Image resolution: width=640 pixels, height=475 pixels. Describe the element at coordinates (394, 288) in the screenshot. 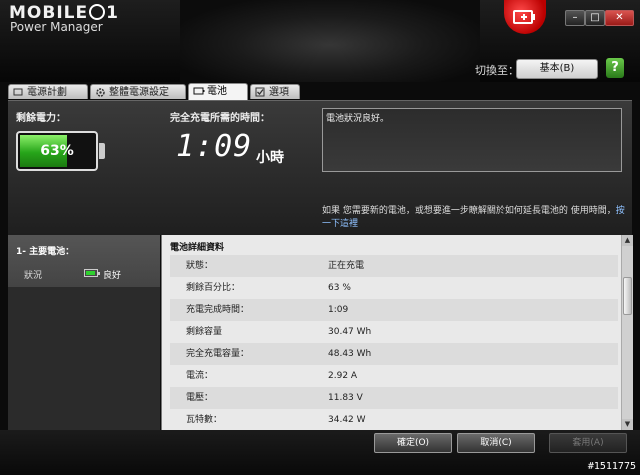

I see `details-row: 剩餘百分比： 63 %` at that location.